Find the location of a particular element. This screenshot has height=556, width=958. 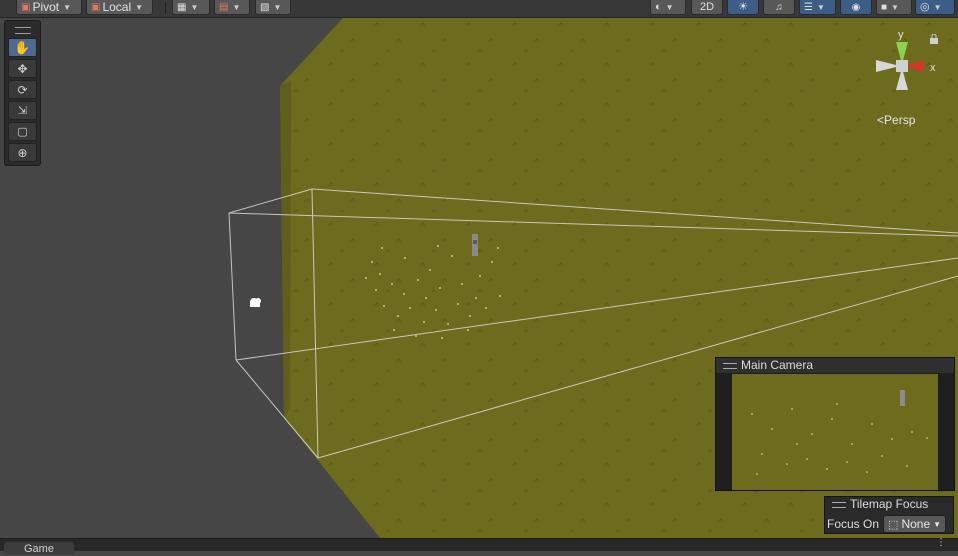

chevron-left-icon: < is located at coordinates (881, 120).